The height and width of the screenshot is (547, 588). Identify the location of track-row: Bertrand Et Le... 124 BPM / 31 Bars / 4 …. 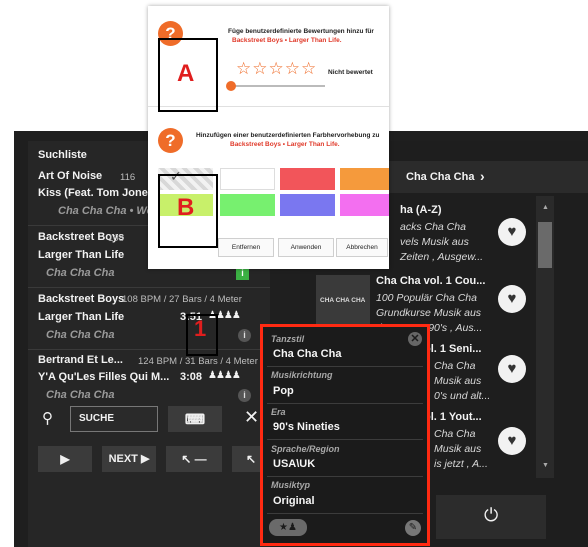
(149, 380).